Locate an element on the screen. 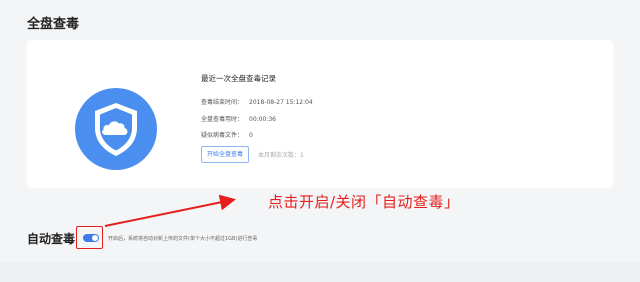 The width and height of the screenshot is (640, 282). bottom-bar is located at coordinates (320, 272).